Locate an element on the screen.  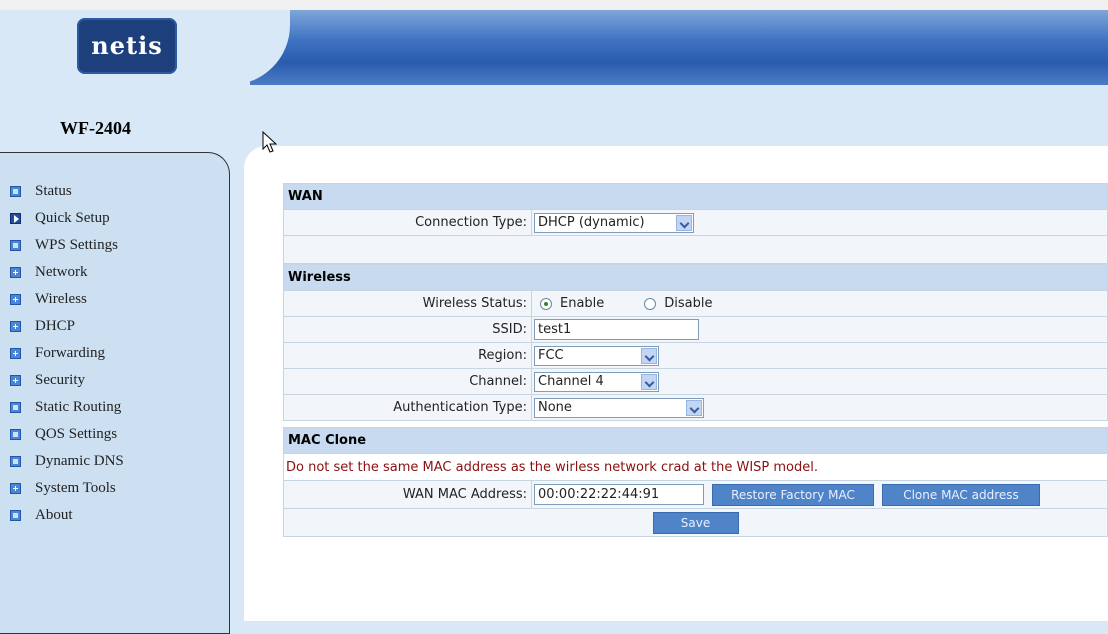
mouse-cursor-icon is located at coordinates (270, 142).